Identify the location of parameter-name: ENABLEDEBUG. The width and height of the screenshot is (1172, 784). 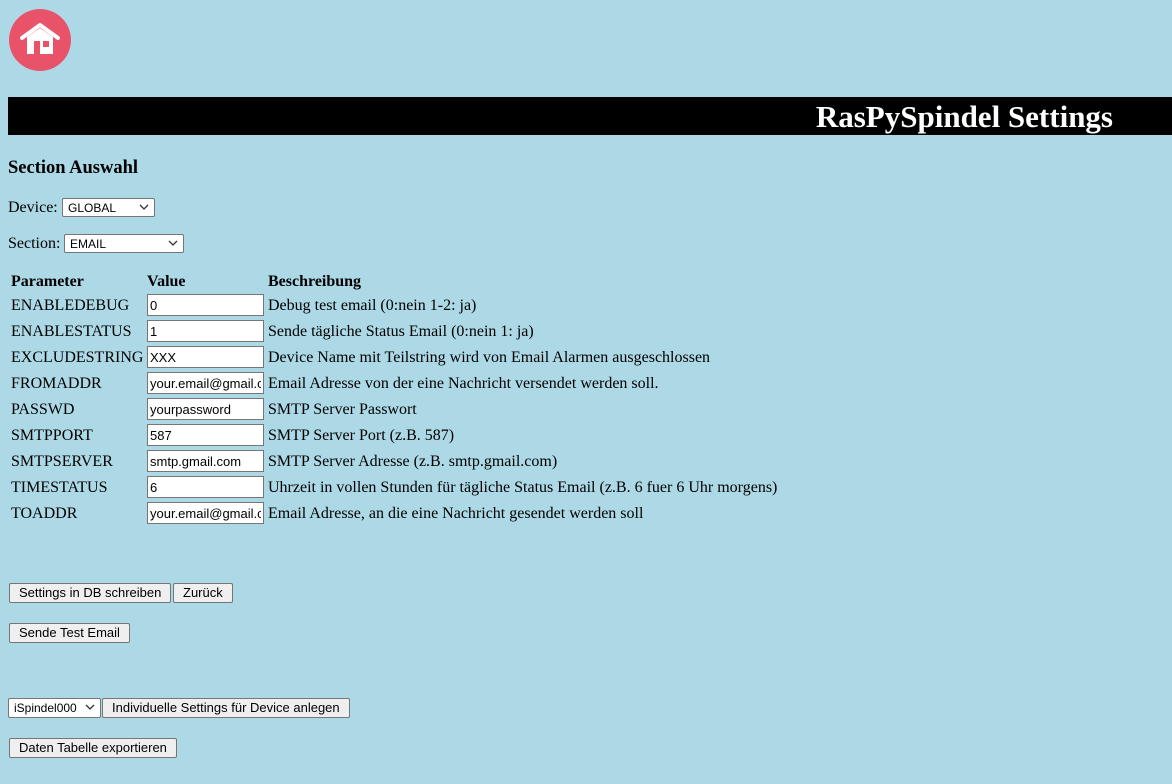
(70, 305).